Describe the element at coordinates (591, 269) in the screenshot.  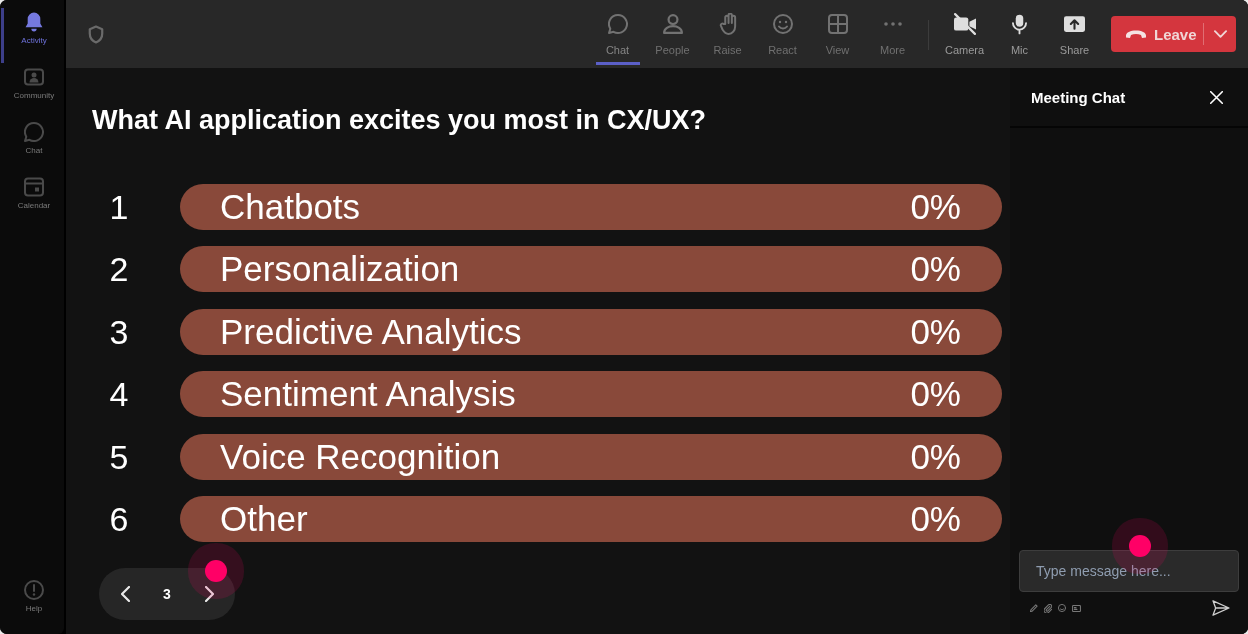
I see `option-bar: Personalization 0%` at that location.